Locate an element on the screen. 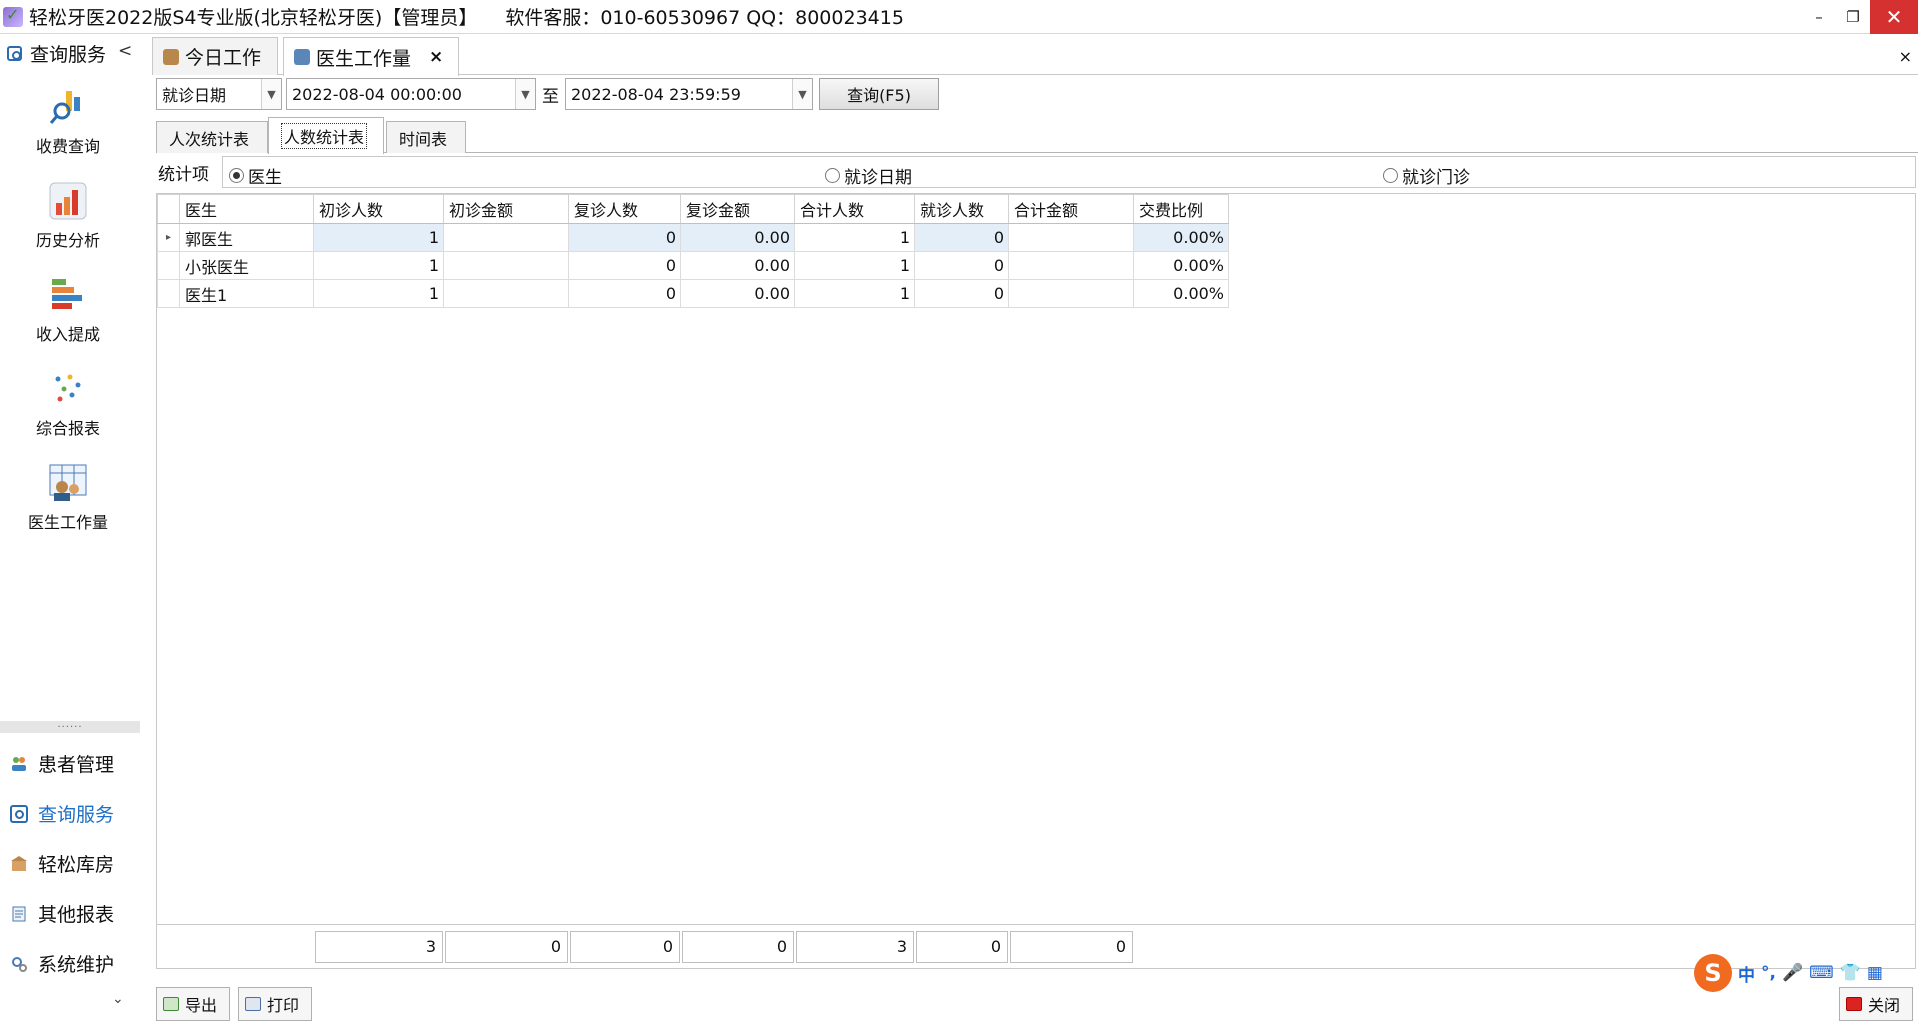  tab-time-table: 时间表 is located at coordinates (426, 137).